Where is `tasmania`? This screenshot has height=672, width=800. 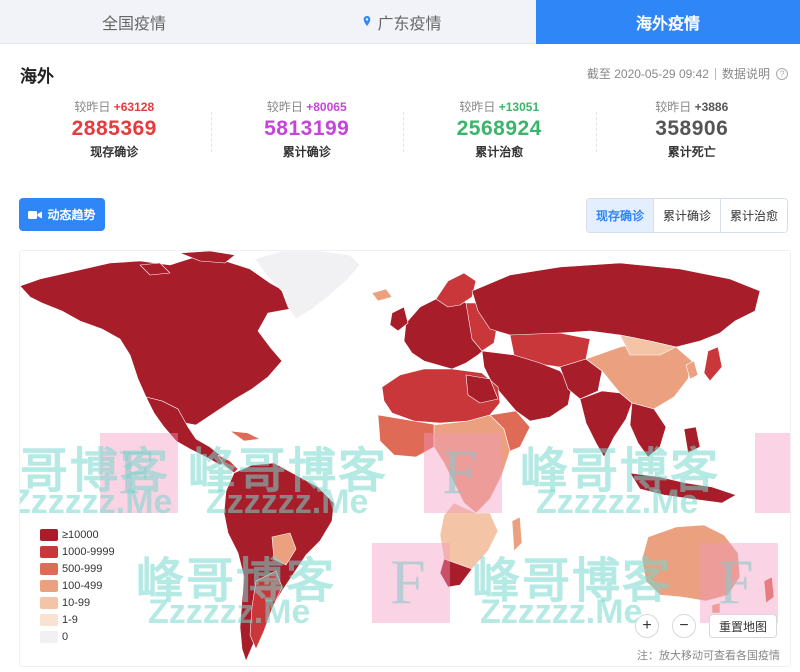 tasmania is located at coordinates (716, 608).